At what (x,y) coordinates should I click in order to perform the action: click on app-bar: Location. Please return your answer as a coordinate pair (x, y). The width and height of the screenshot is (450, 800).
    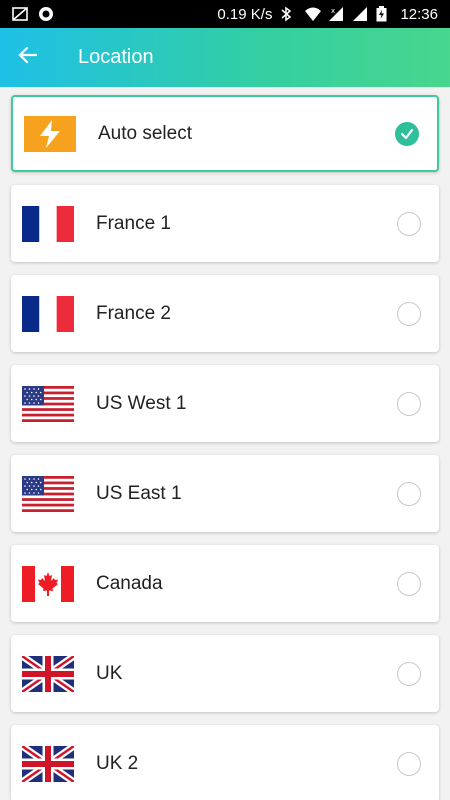
    Looking at the image, I should click on (225, 57).